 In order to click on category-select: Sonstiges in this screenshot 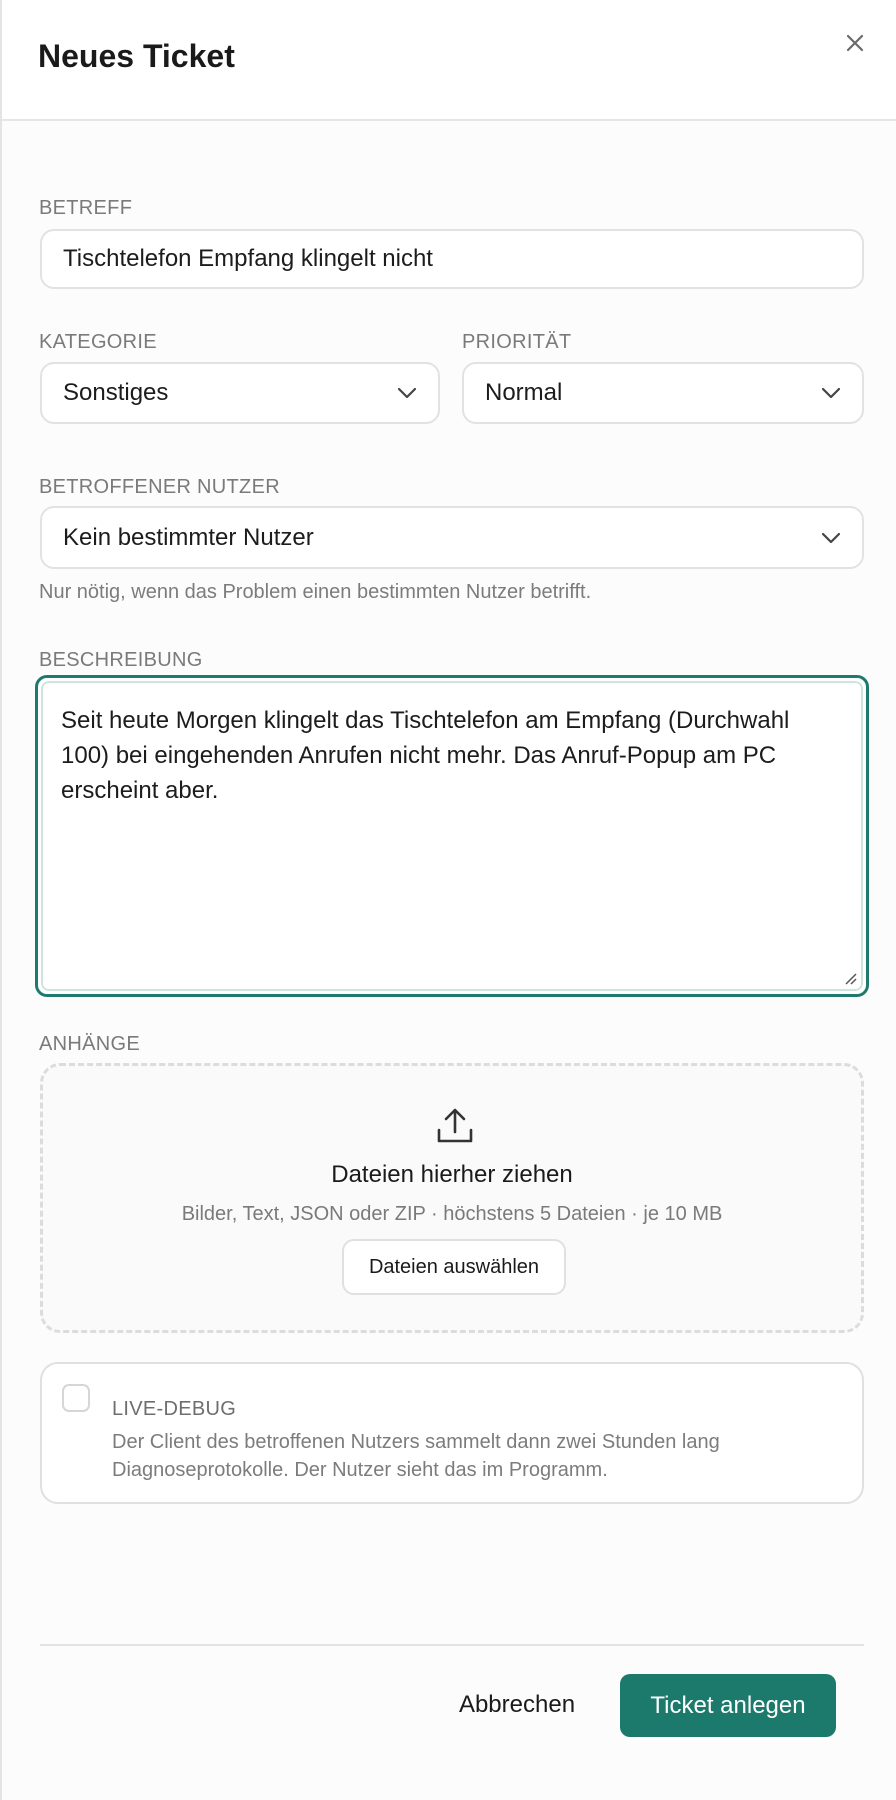, I will do `click(240, 393)`.